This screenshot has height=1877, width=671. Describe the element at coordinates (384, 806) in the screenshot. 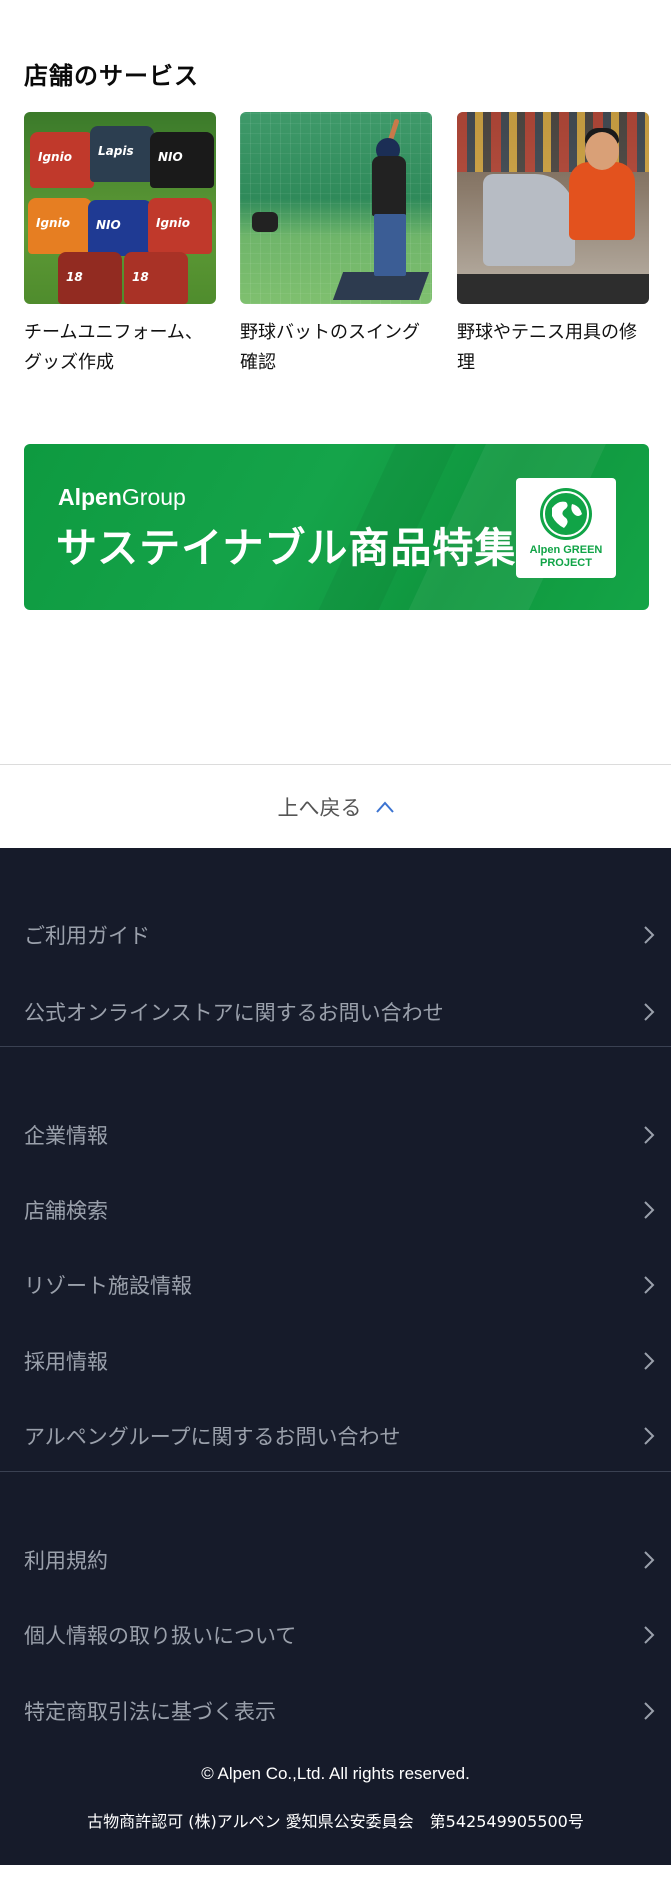

I see `chevron-up-icon` at that location.